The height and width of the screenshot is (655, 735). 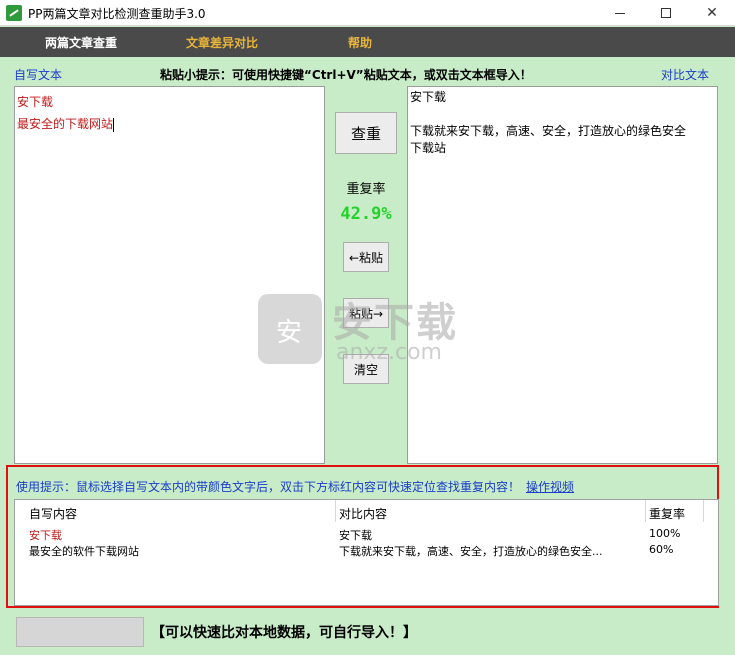 I want to click on minimize-button, so click(x=620, y=13).